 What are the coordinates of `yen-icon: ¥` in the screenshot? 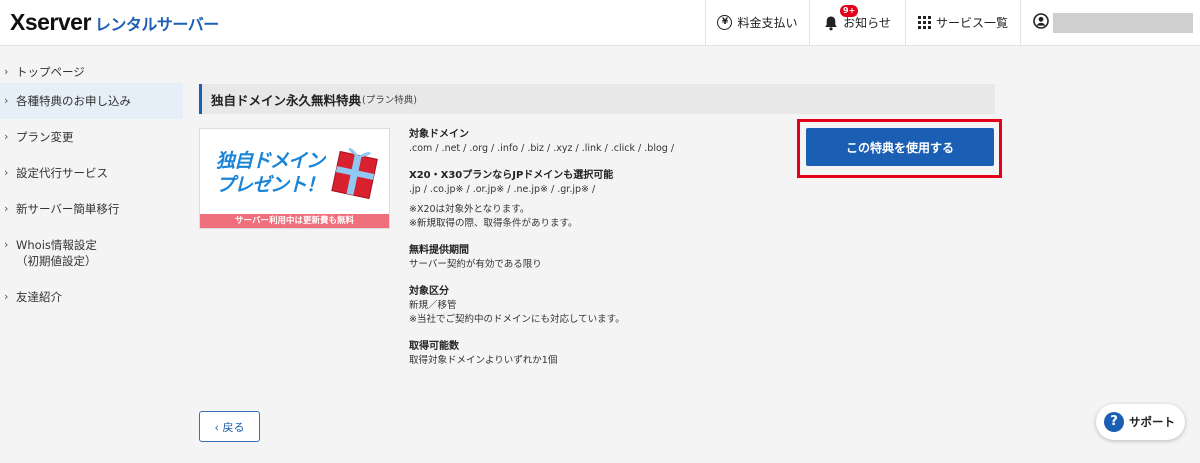 It's located at (725, 22).